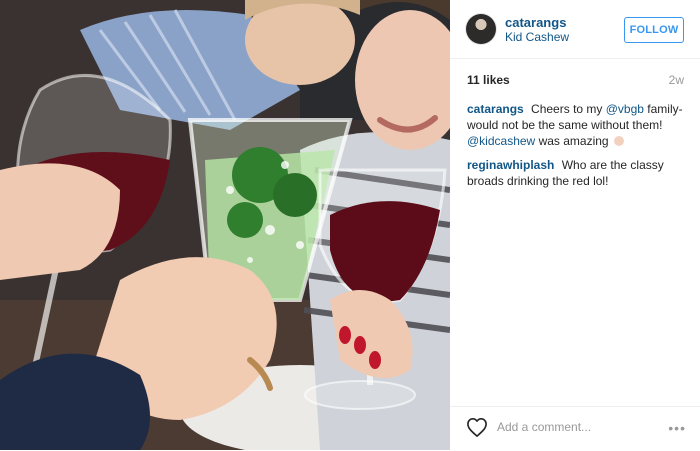 This screenshot has height=451, width=700. I want to click on likes-count: 11 likes, so click(488, 80).